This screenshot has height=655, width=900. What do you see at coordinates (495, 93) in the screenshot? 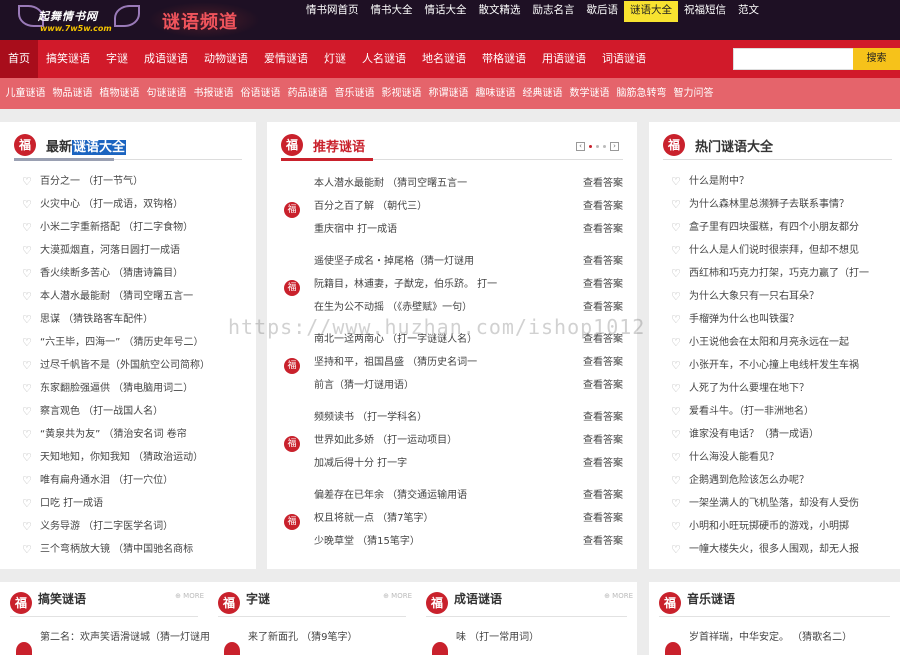
I see `subnav-link: 趣味谜语` at bounding box center [495, 93].